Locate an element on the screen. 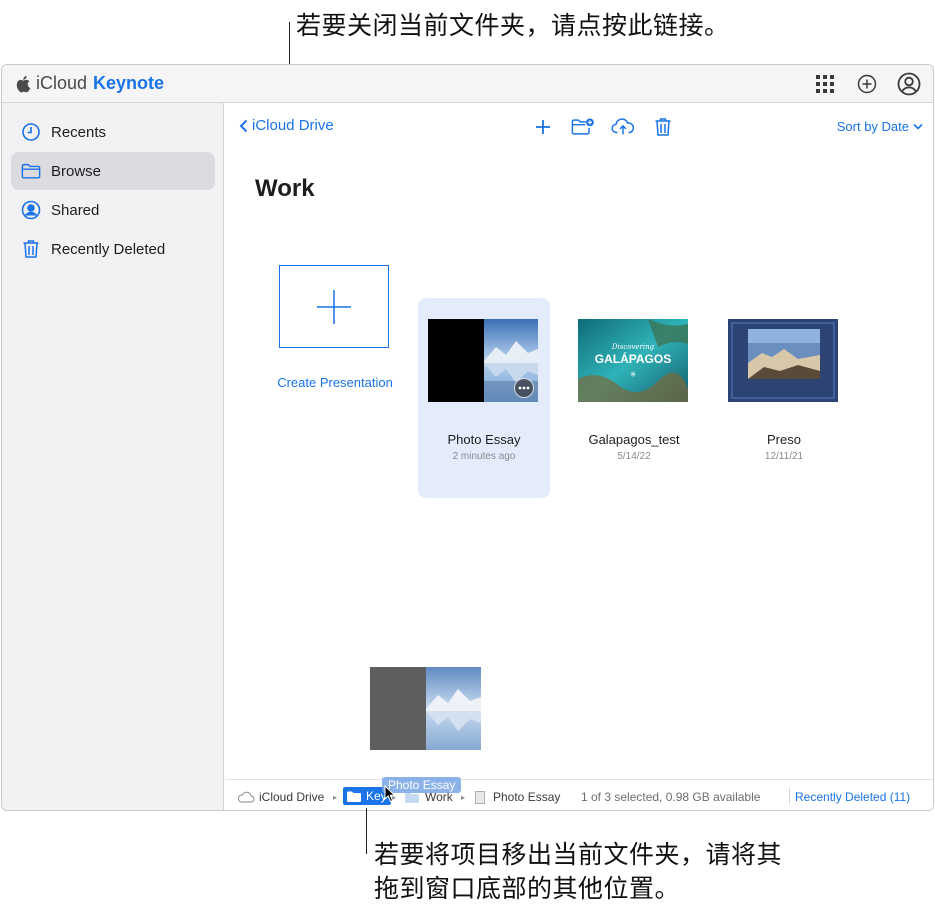  annotation-bottom-line1: 若要将项目移出当前文件夹，请将其 is located at coordinates (578, 854).